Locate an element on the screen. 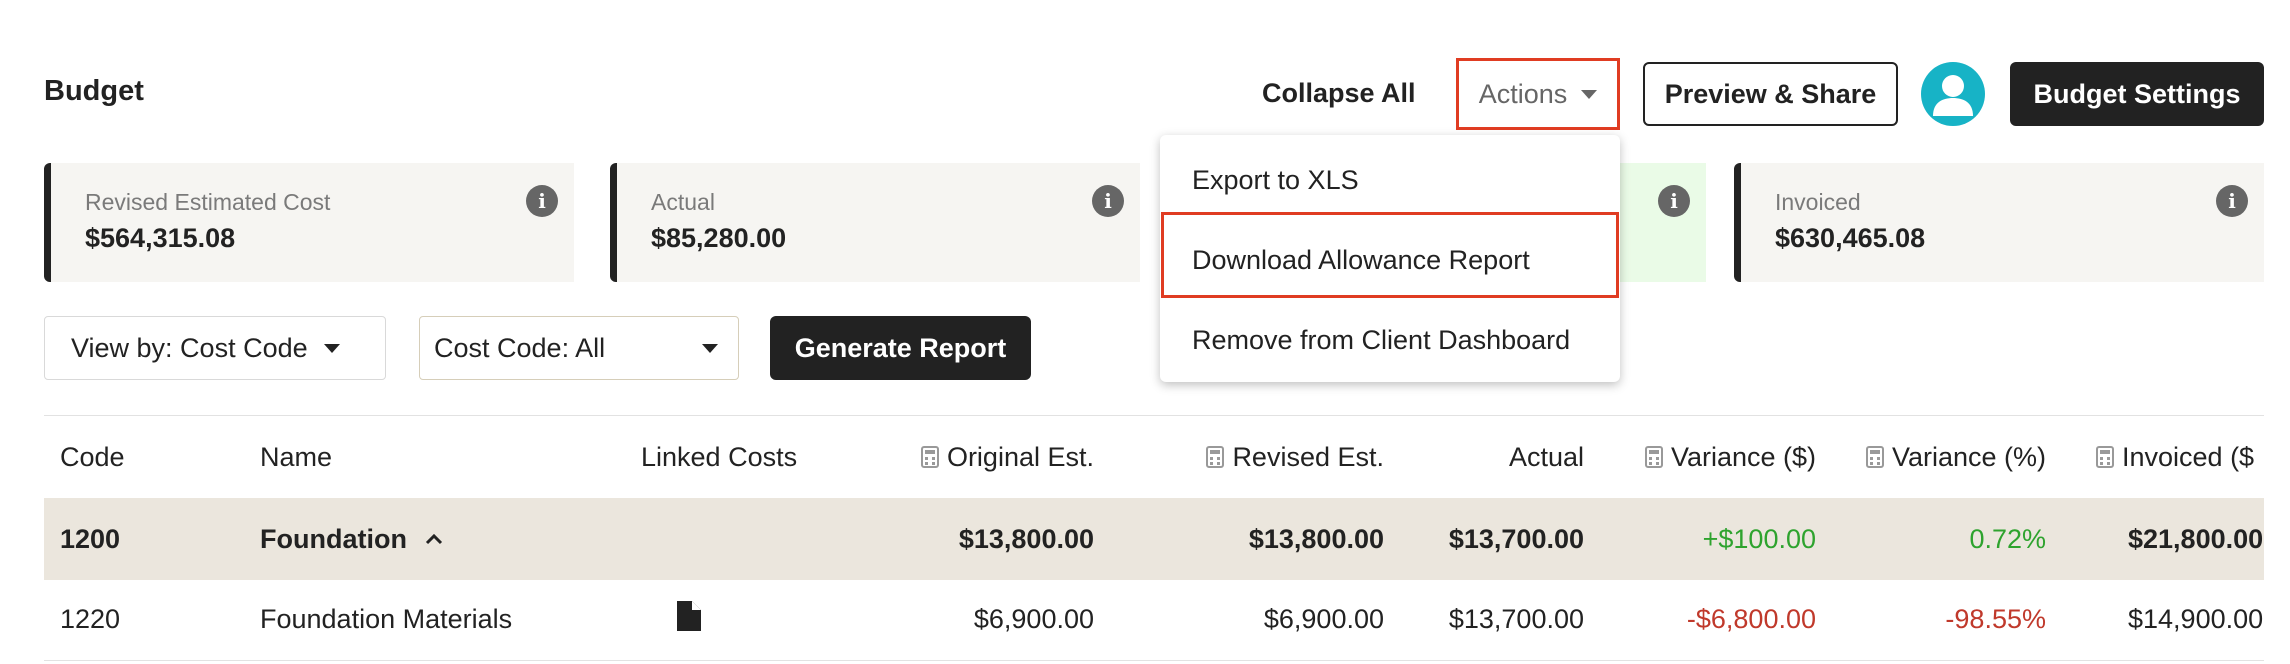 Image resolution: width=2290 pixels, height=664 pixels. card-revised-estimated-cost: Revised Estimated Cost $564,315.08 i is located at coordinates (309, 222).